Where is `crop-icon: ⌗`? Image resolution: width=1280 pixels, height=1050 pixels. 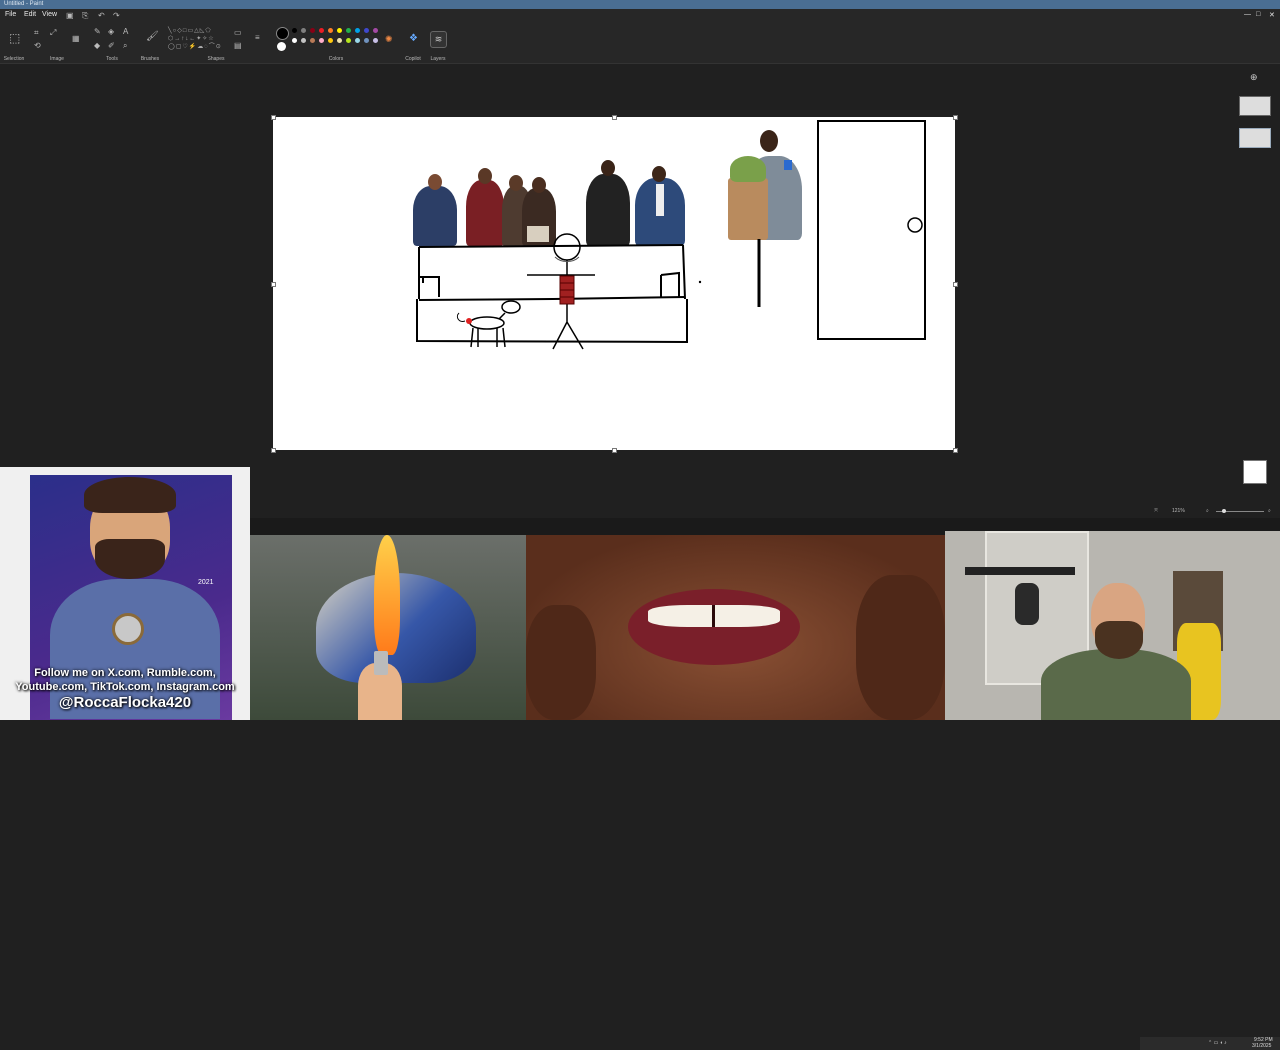
crop-icon: ⌗ is located at coordinates (36, 33).